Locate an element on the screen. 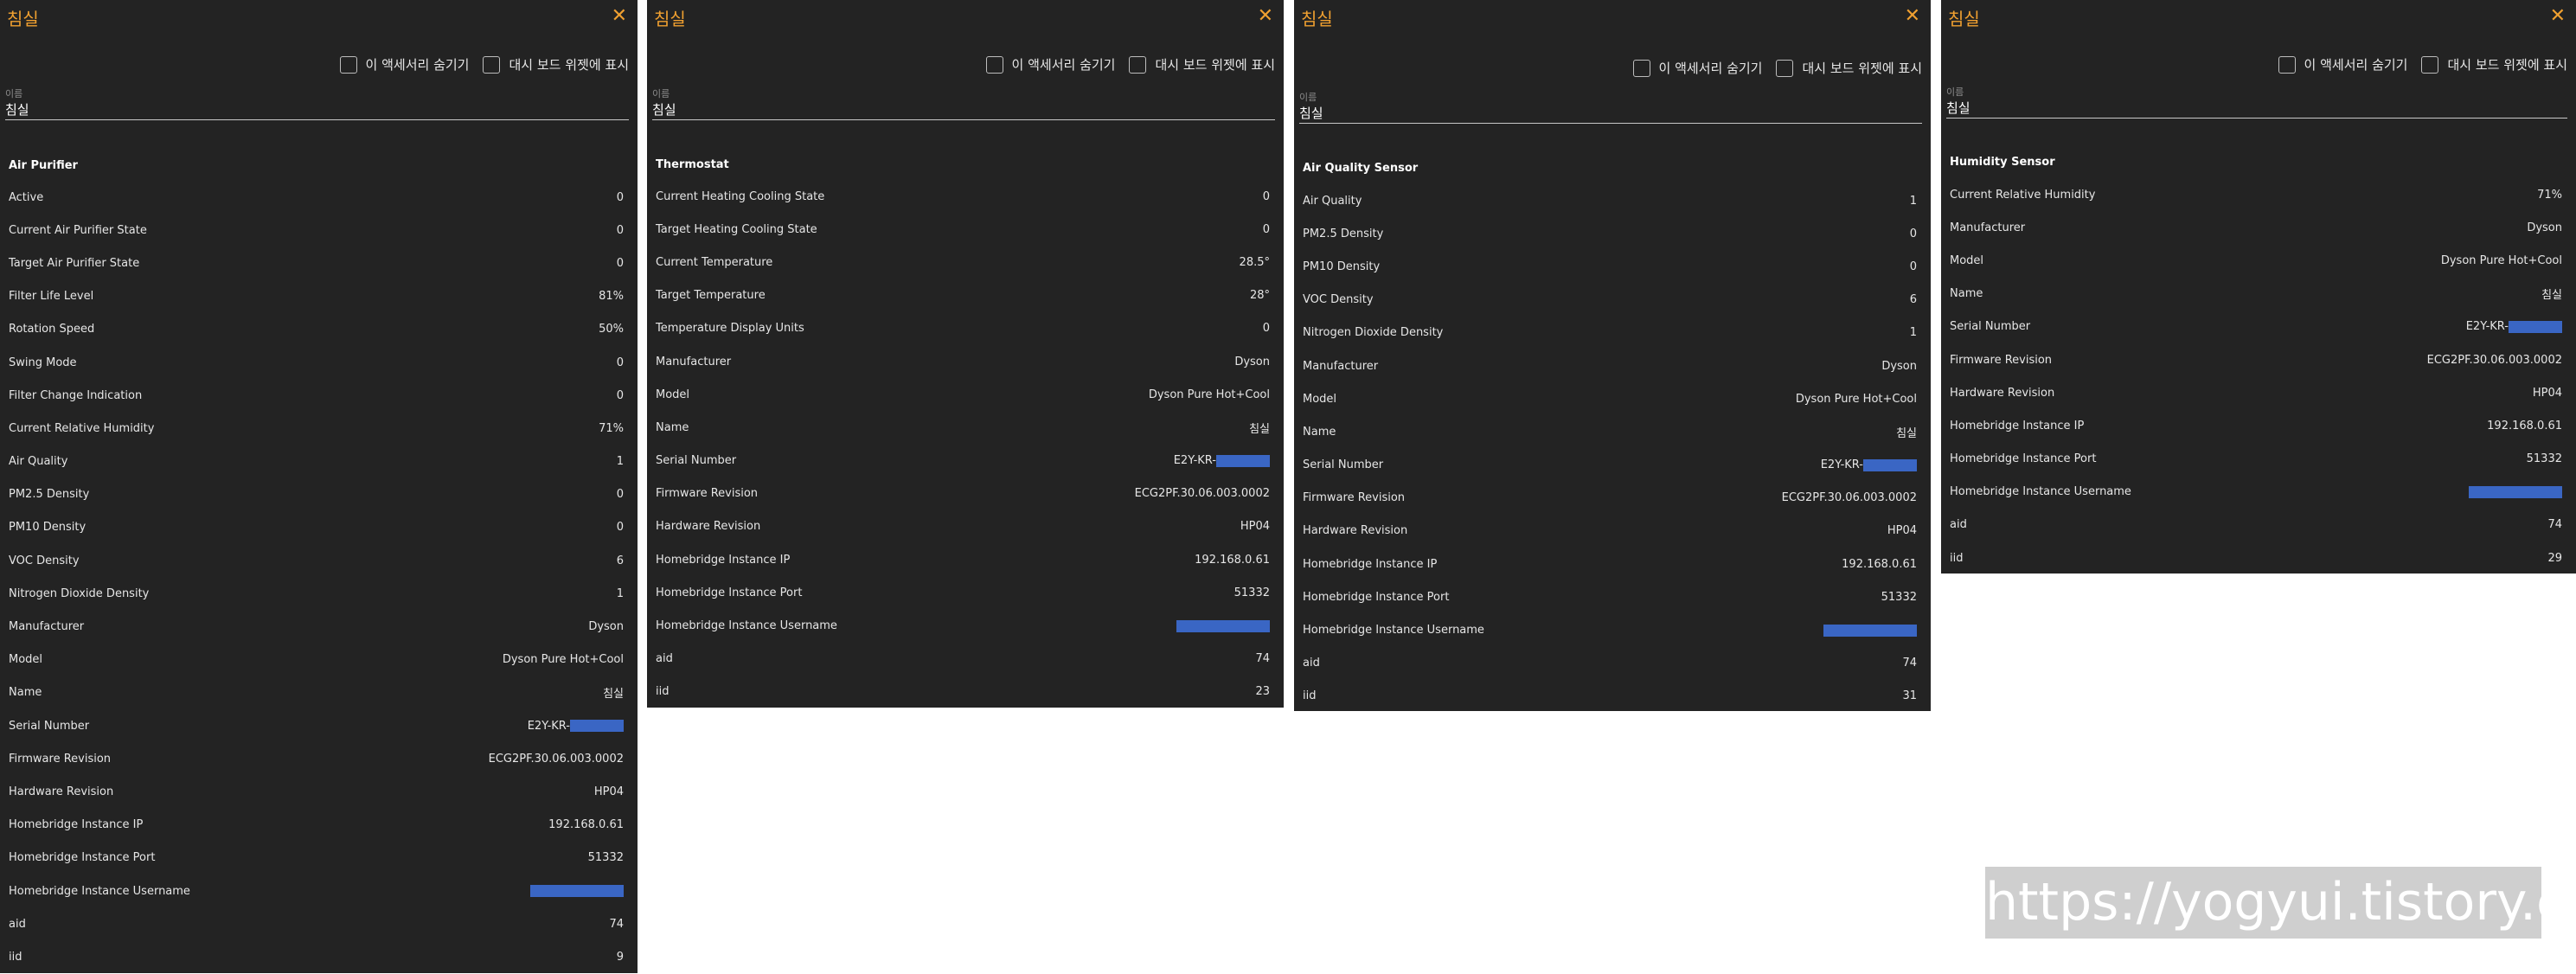 The height and width of the screenshot is (974, 2576). characteristic-value: HP04 is located at coordinates (1902, 531).